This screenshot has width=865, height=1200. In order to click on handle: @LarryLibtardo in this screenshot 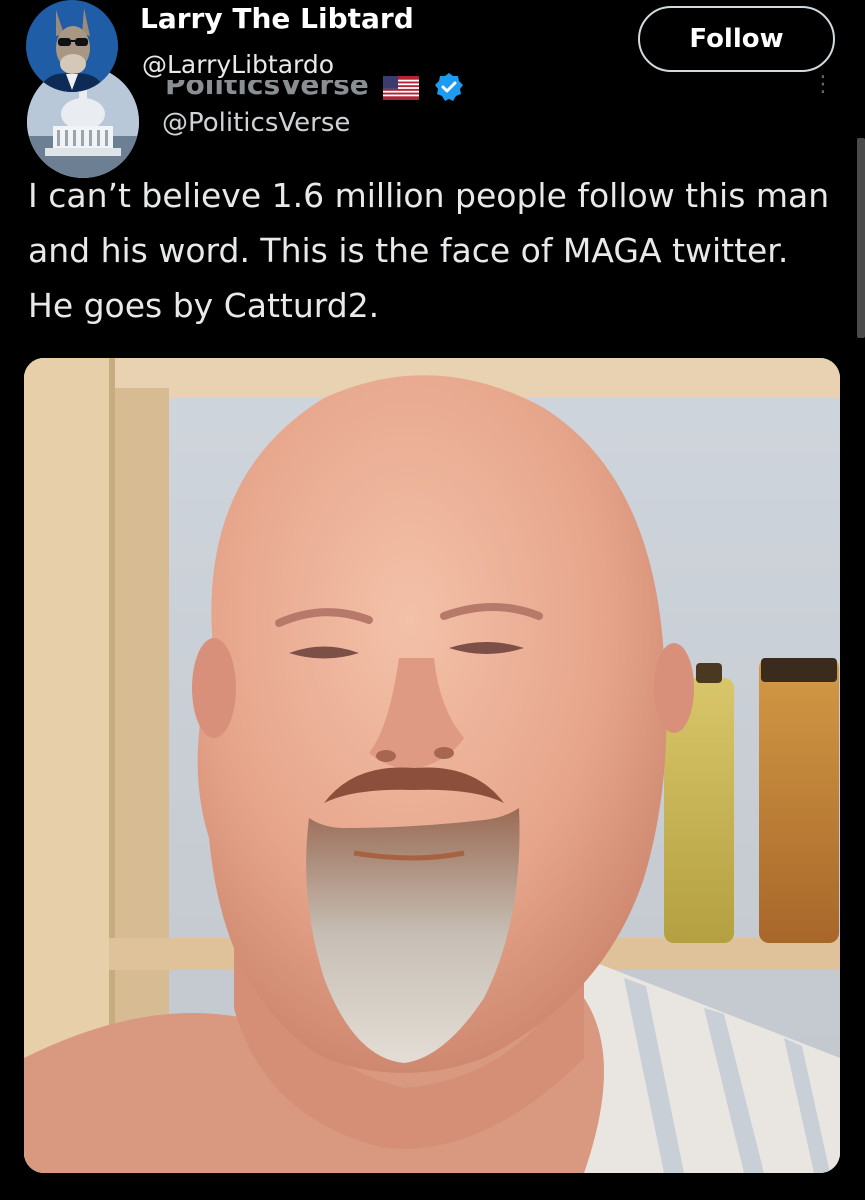, I will do `click(238, 64)`.